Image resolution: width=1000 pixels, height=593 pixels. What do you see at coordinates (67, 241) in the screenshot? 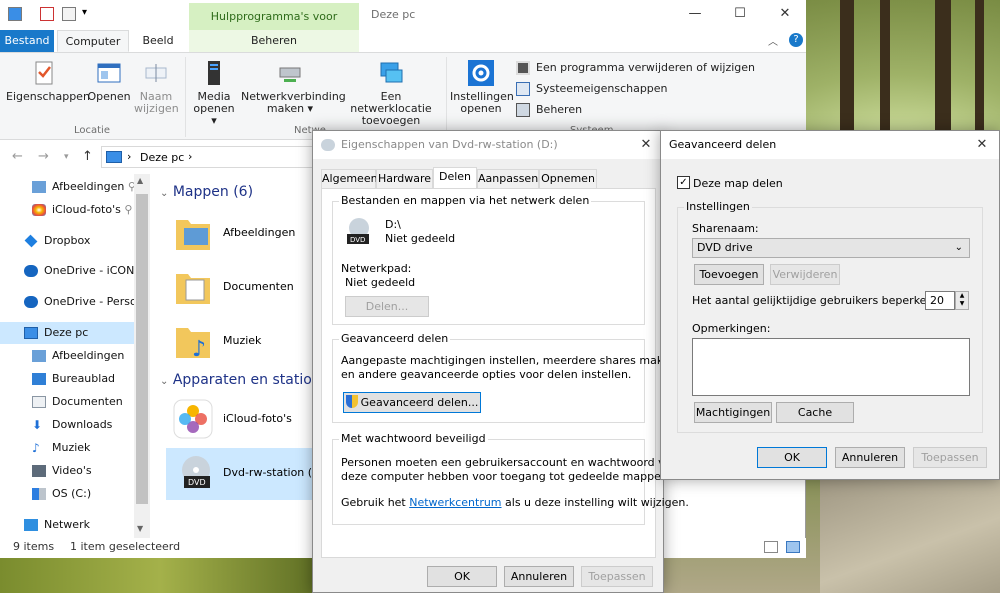
I see `nav-item-dropbox: Dropbox` at bounding box center [67, 241].